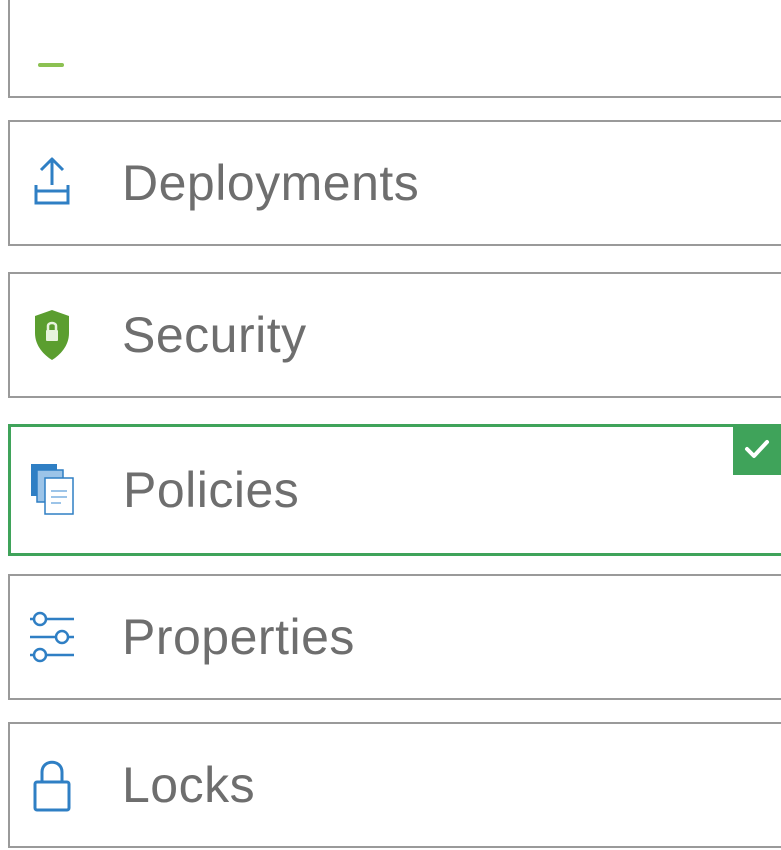  I want to click on menu-item-label: Security, so click(214, 335).